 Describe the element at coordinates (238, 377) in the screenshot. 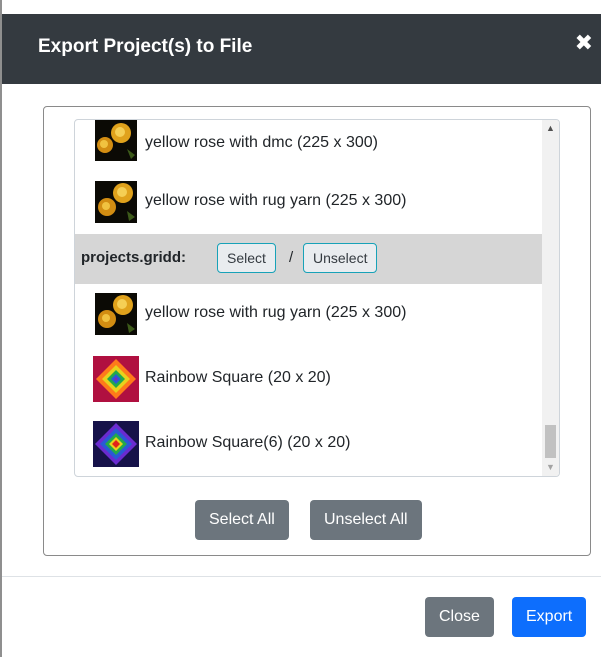

I see `list-item-label: Rainbow Square (20 x 20)` at that location.